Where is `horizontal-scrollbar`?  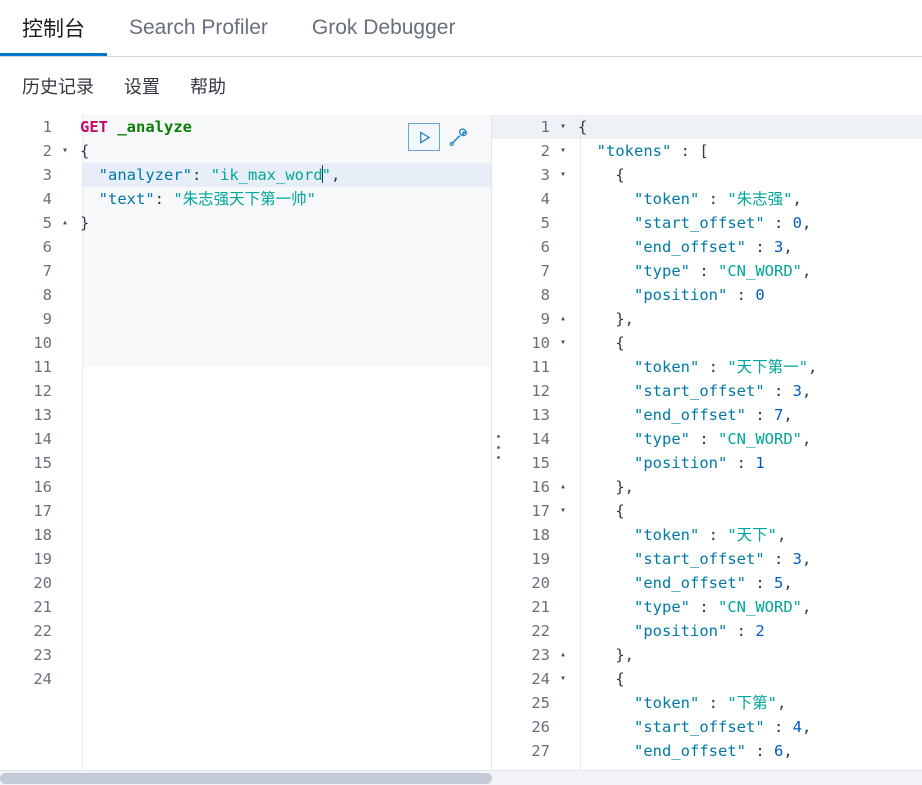 horizontal-scrollbar is located at coordinates (461, 777).